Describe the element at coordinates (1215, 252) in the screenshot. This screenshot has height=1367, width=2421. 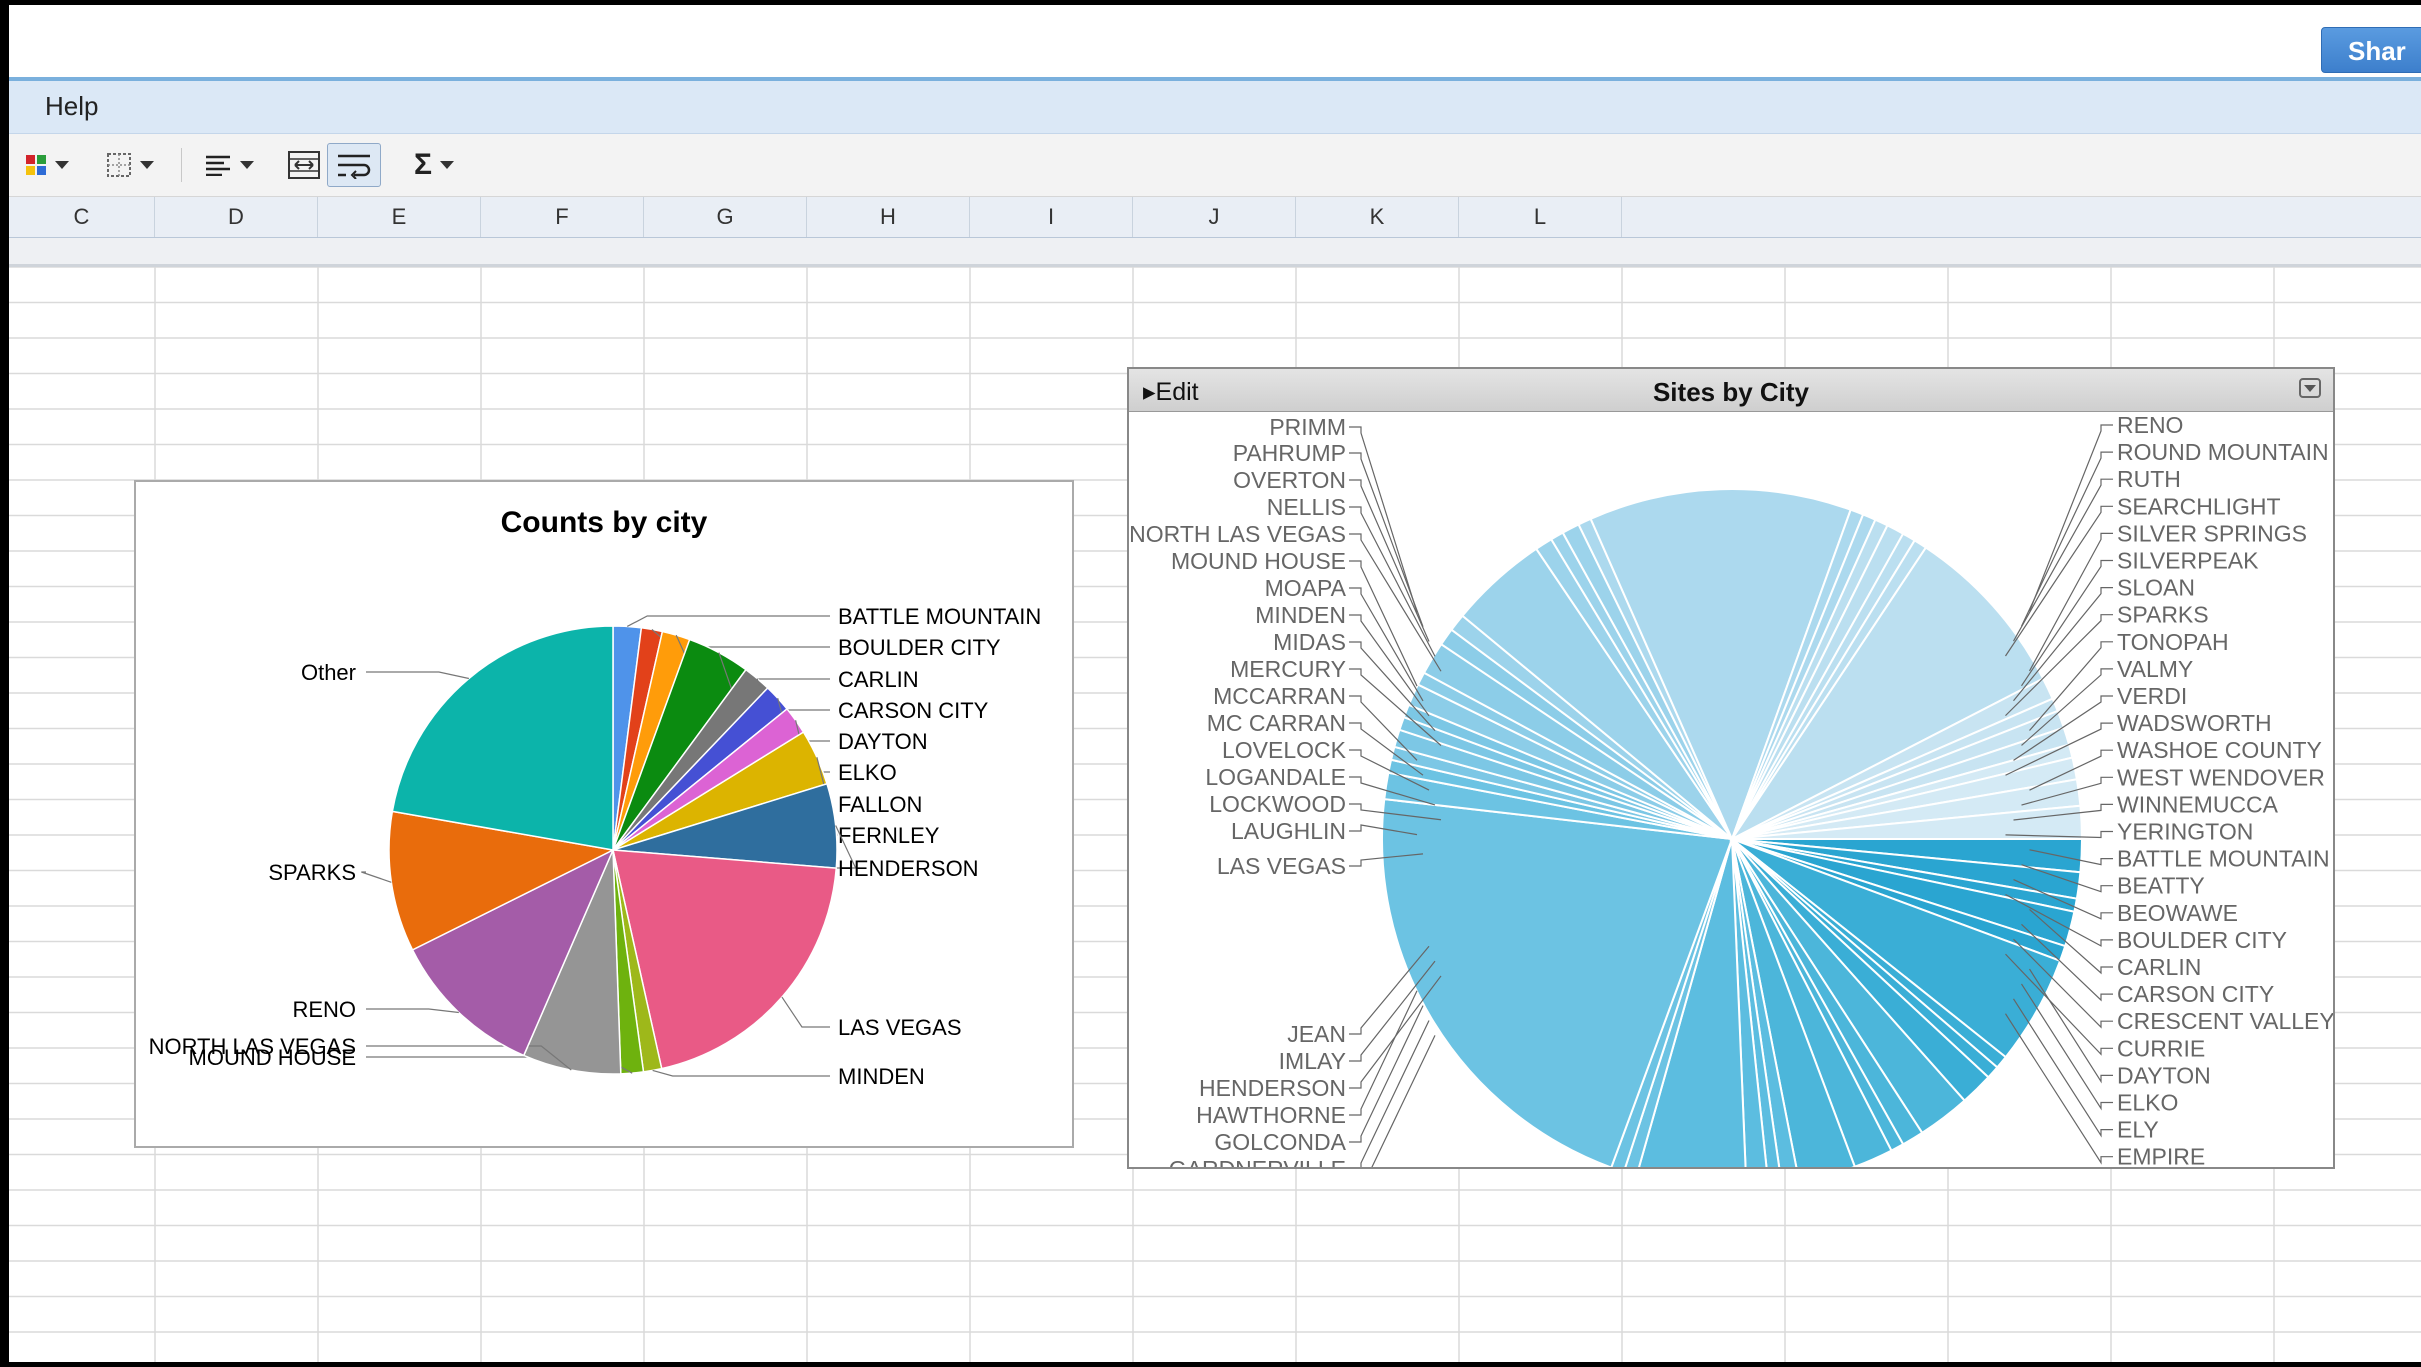
I see `frozen-row` at that location.